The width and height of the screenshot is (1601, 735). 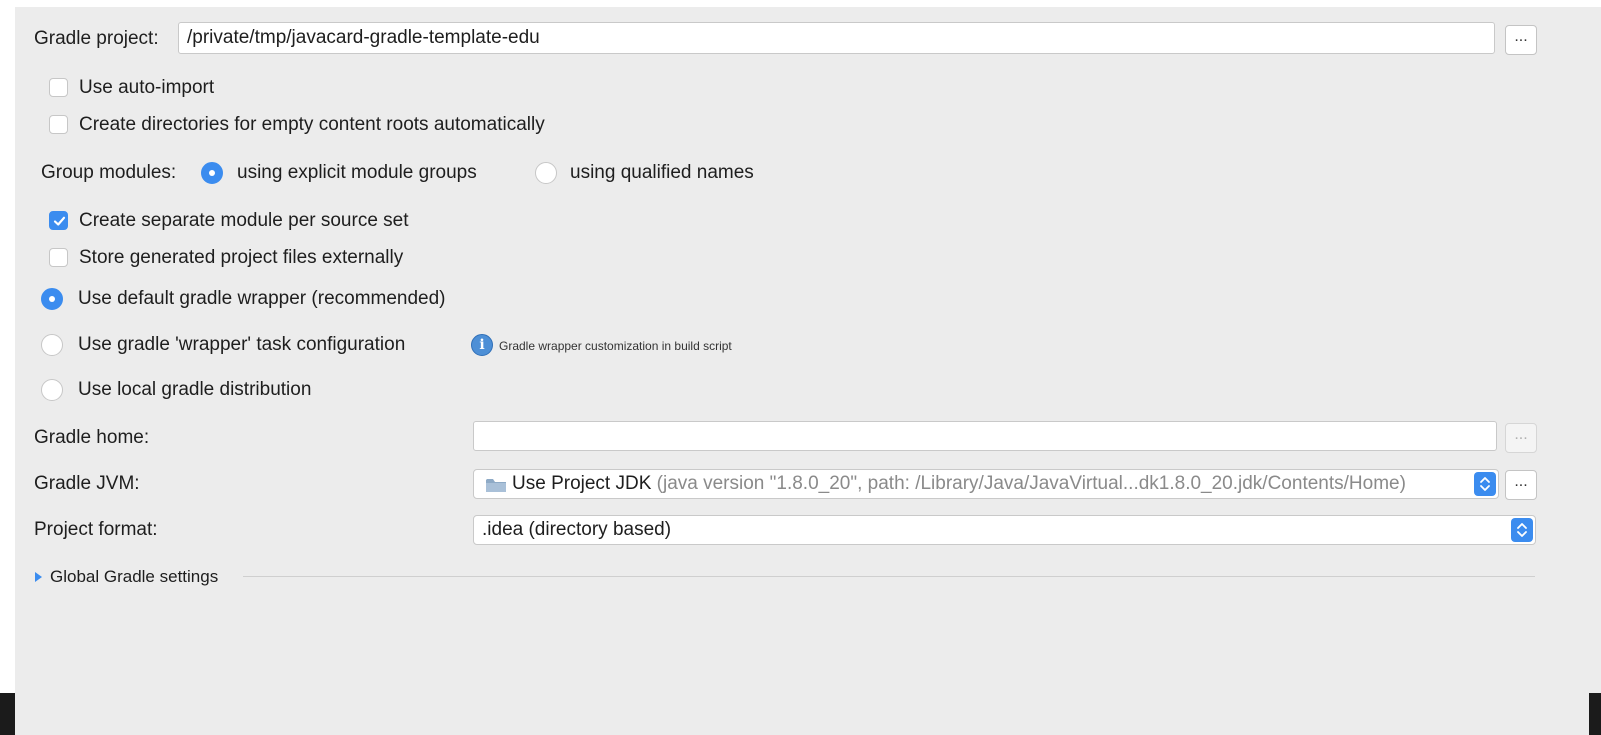 What do you see at coordinates (482, 345) in the screenshot?
I see `info-icon: i` at bounding box center [482, 345].